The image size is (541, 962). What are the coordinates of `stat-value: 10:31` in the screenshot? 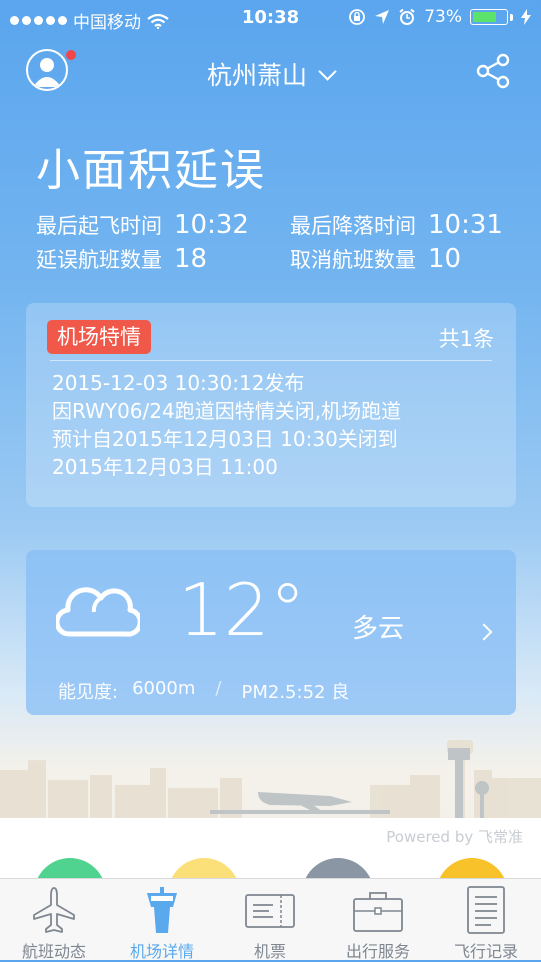 It's located at (465, 225).